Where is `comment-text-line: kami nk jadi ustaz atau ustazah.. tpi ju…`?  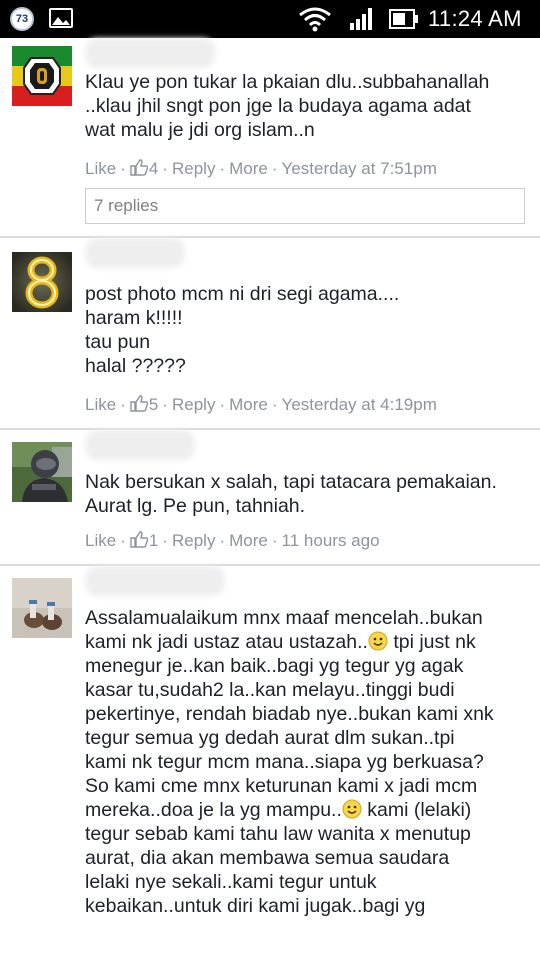 comment-text-line: kami nk jadi ustaz atau ustazah.. tpi ju… is located at coordinates (307, 642).